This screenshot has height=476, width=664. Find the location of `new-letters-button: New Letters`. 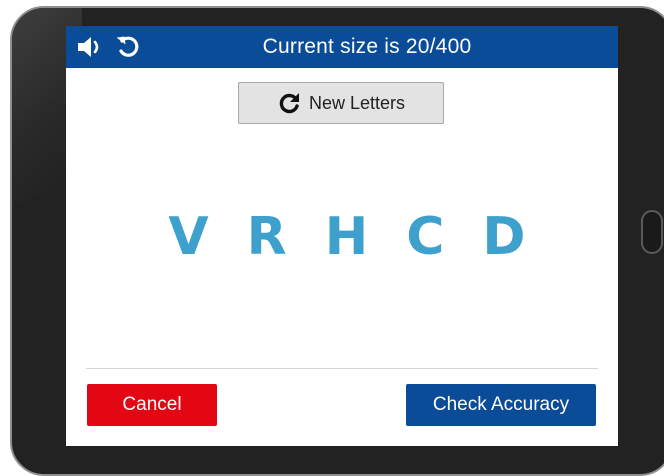

new-letters-button: New Letters is located at coordinates (341, 103).